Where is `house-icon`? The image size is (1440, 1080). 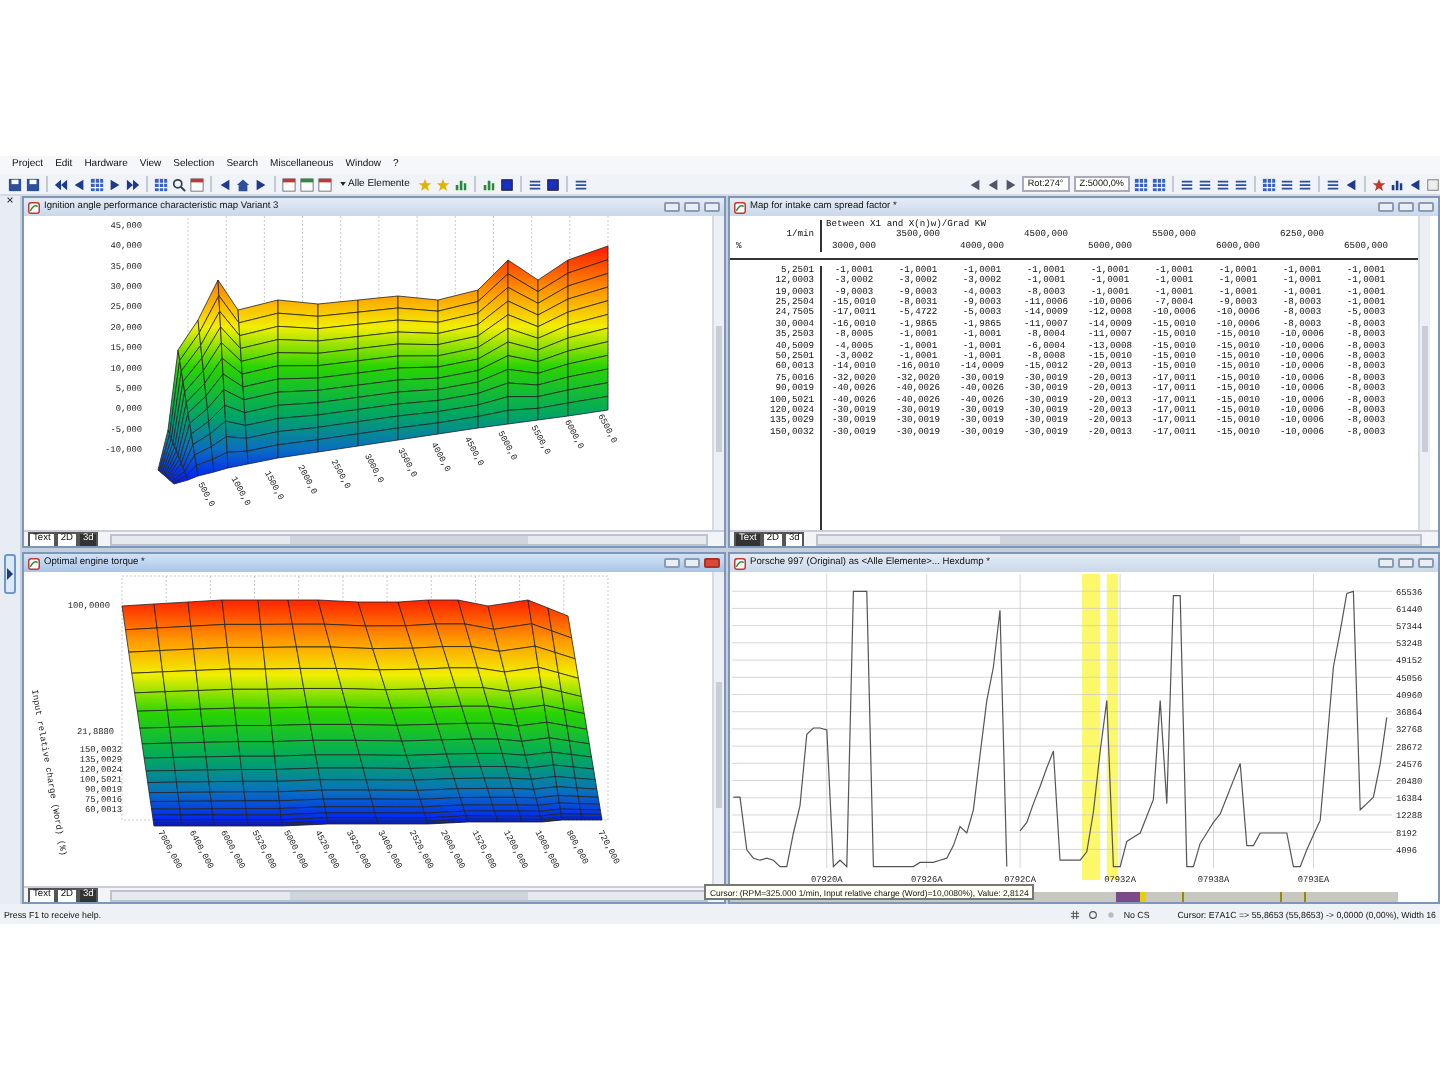
house-icon is located at coordinates (243, 184).